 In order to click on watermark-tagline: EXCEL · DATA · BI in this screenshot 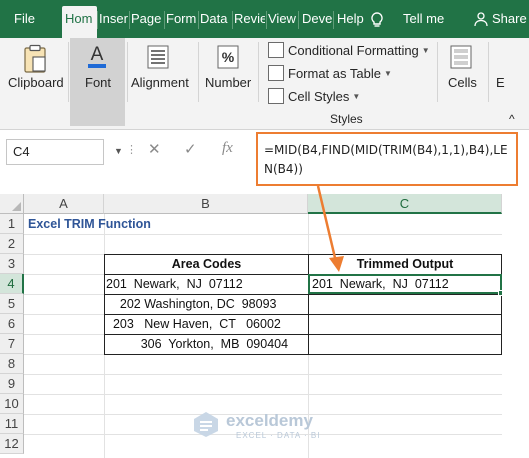, I will do `click(278, 435)`.